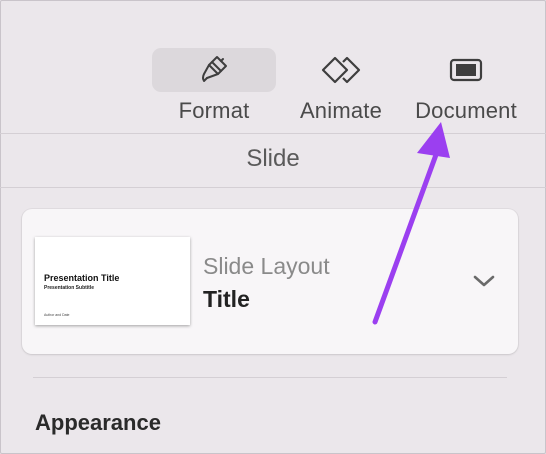 The height and width of the screenshot is (454, 546). Describe the element at coordinates (411, 223) in the screenshot. I see `annotation-arrow` at that location.